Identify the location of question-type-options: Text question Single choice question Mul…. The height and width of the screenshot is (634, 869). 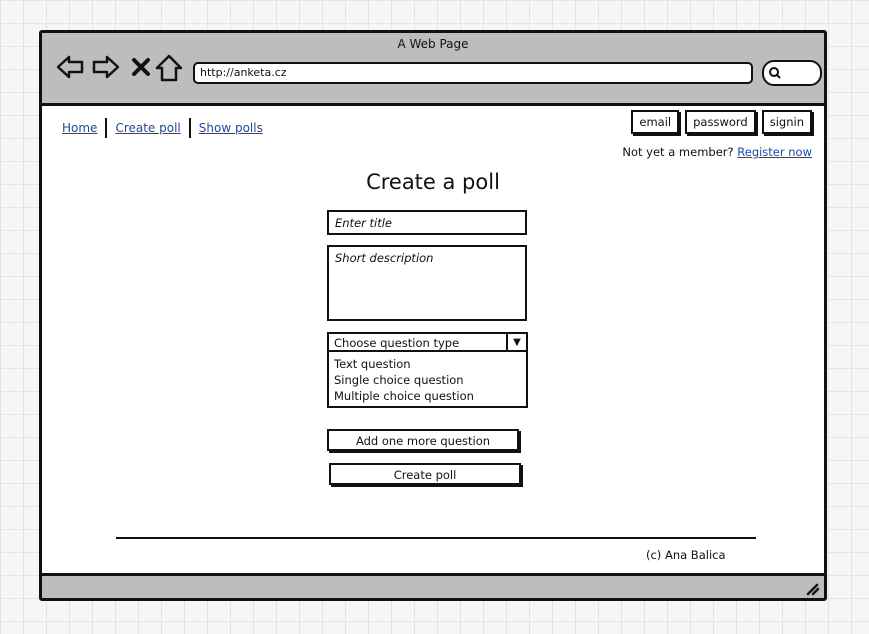
(427, 380).